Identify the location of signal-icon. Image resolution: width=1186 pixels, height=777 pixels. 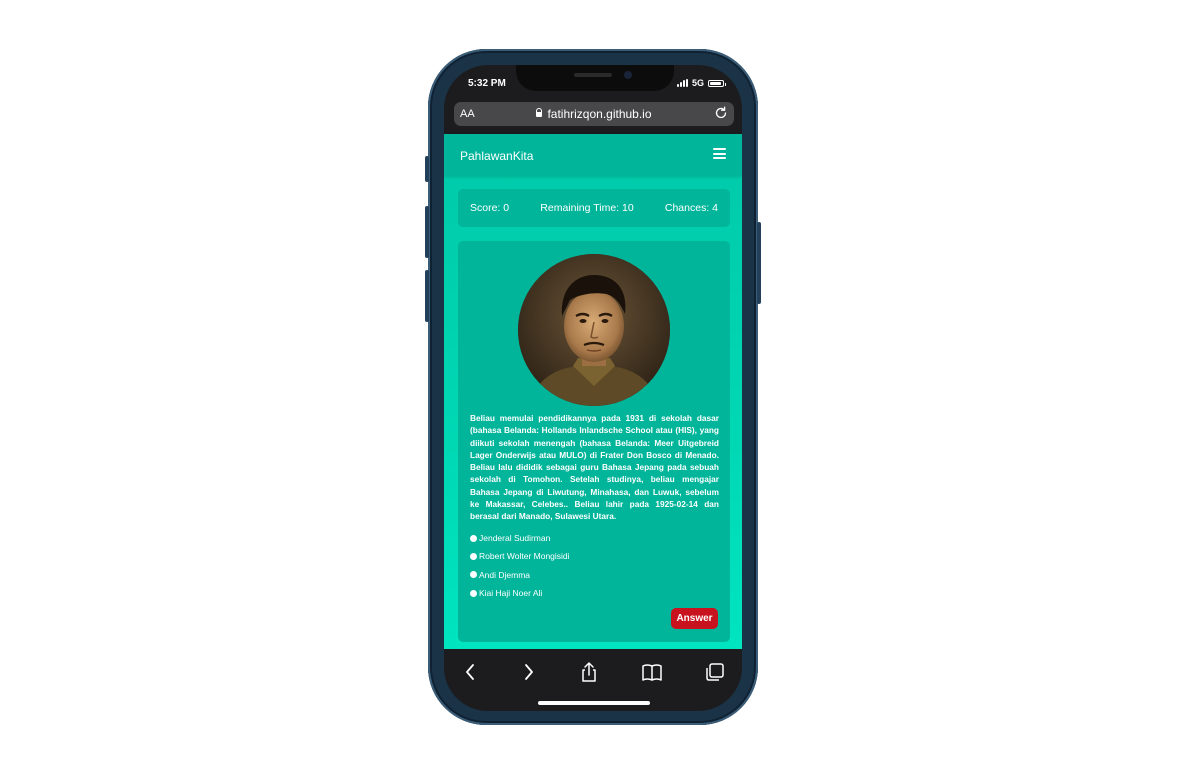
(682, 83).